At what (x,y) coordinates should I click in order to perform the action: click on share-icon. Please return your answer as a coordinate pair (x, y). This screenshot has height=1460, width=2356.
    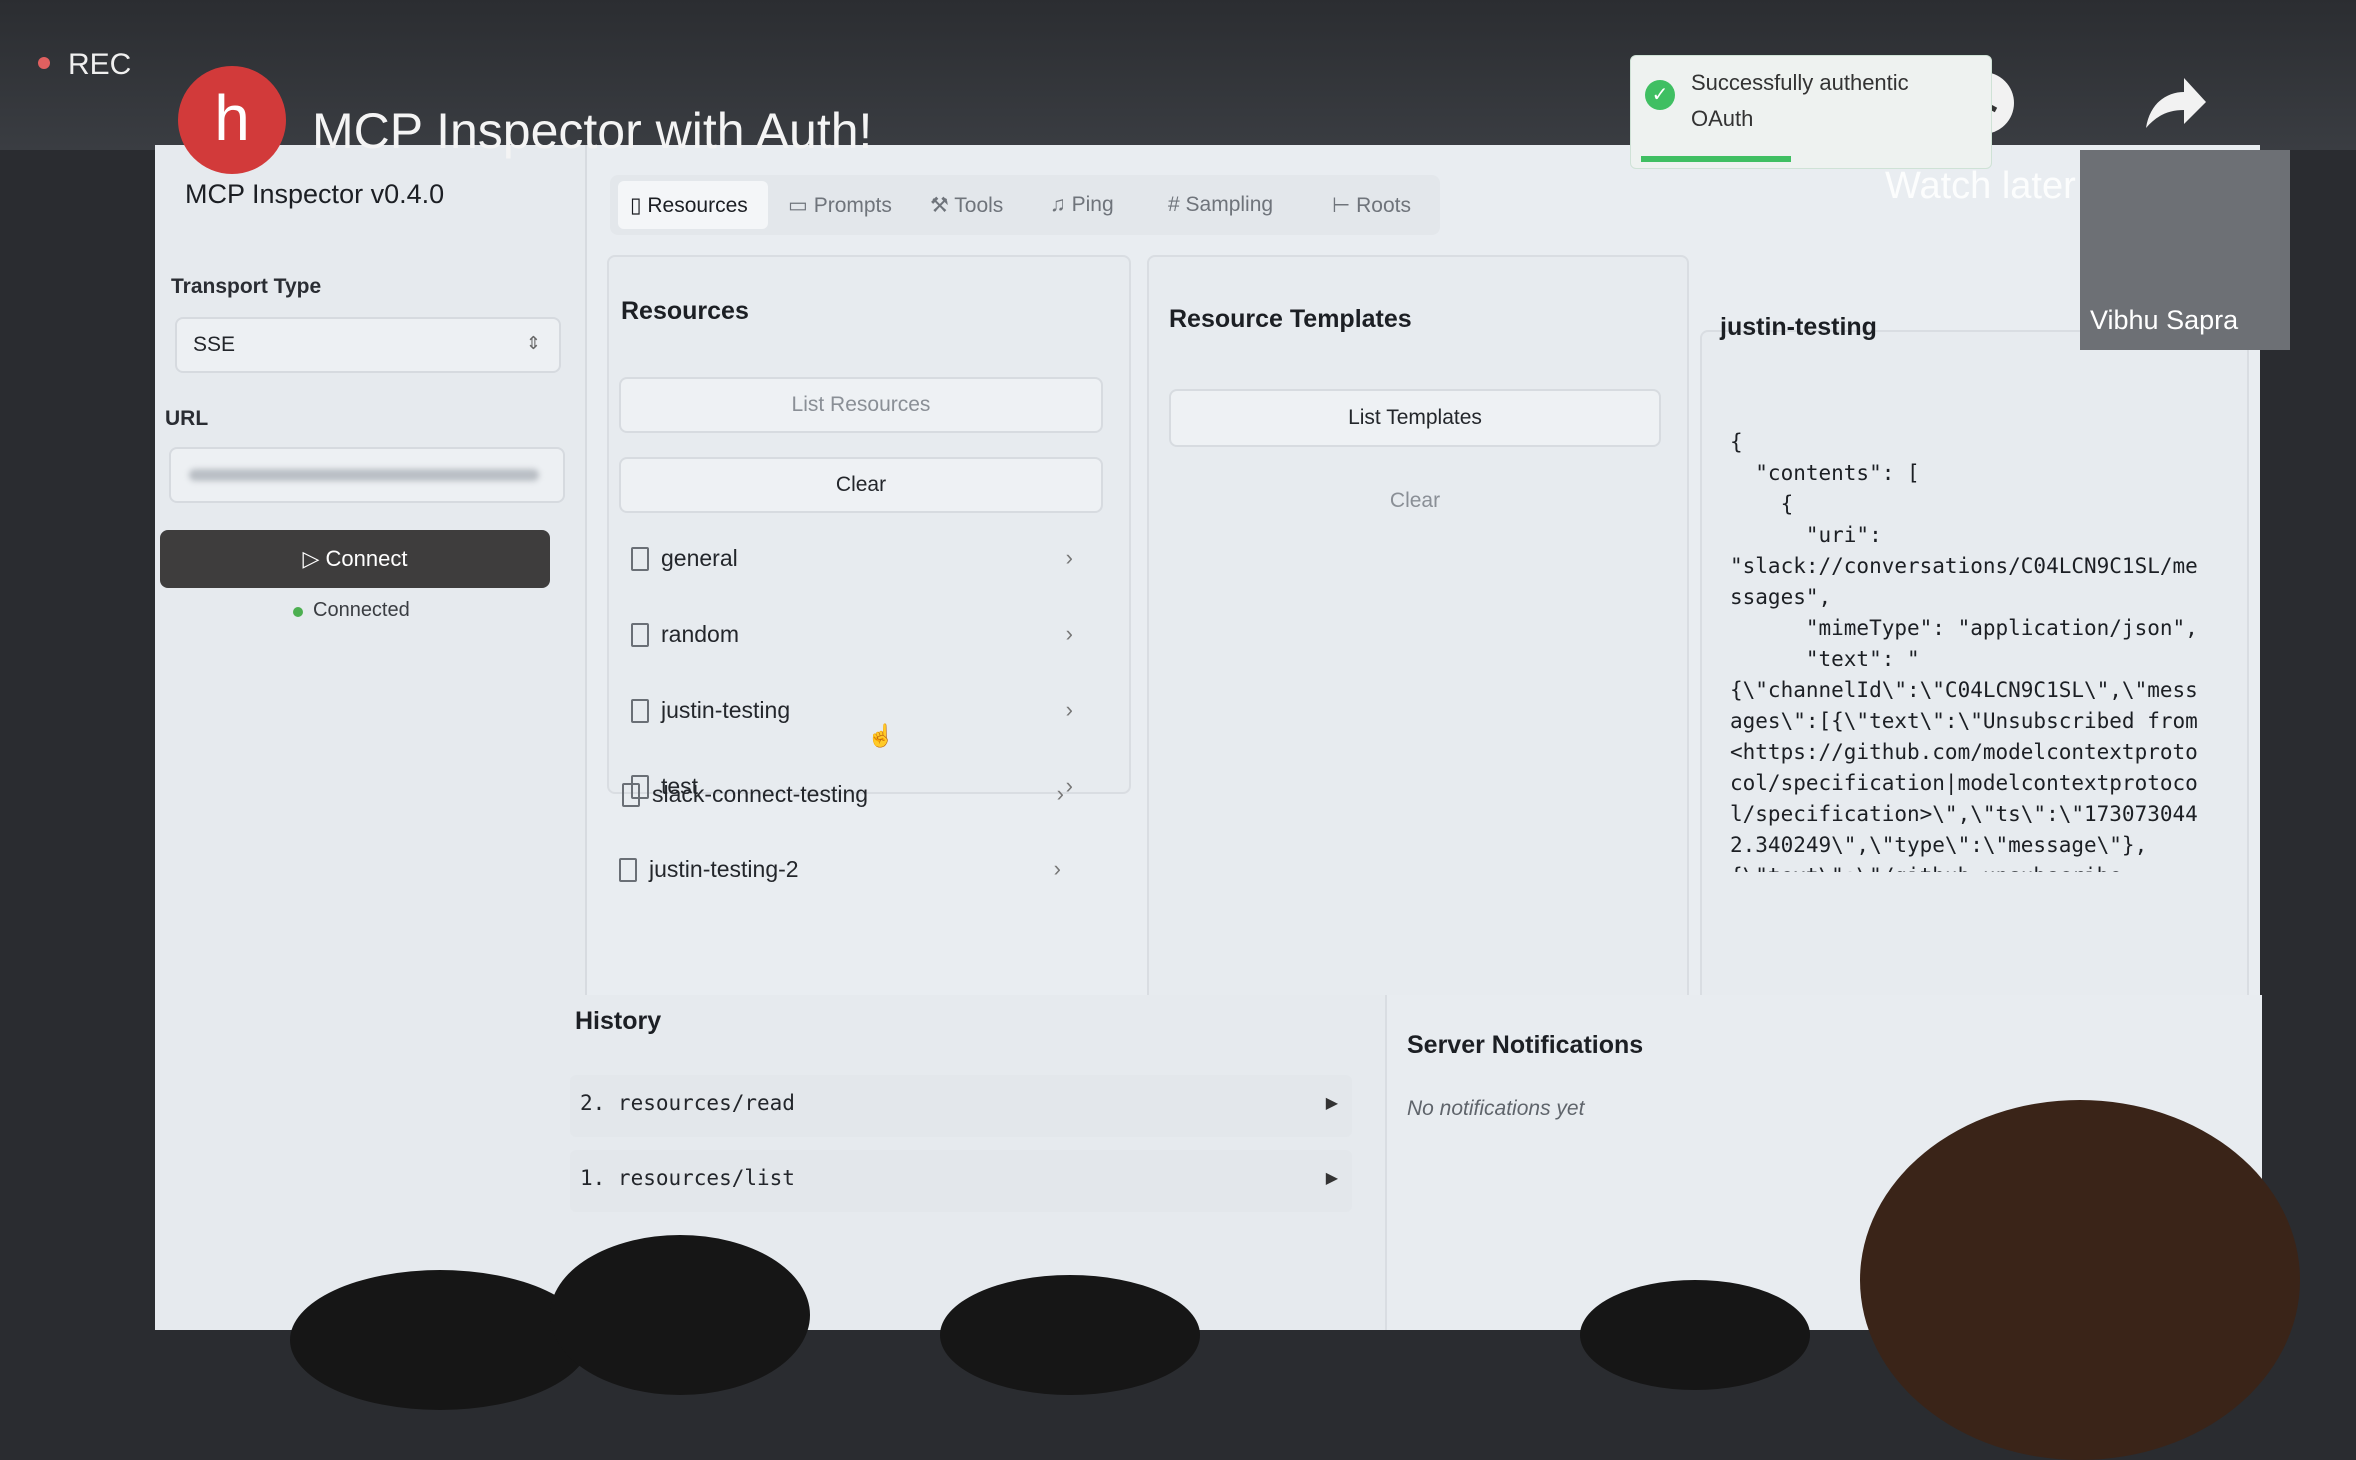
    Looking at the image, I should click on (2174, 104).